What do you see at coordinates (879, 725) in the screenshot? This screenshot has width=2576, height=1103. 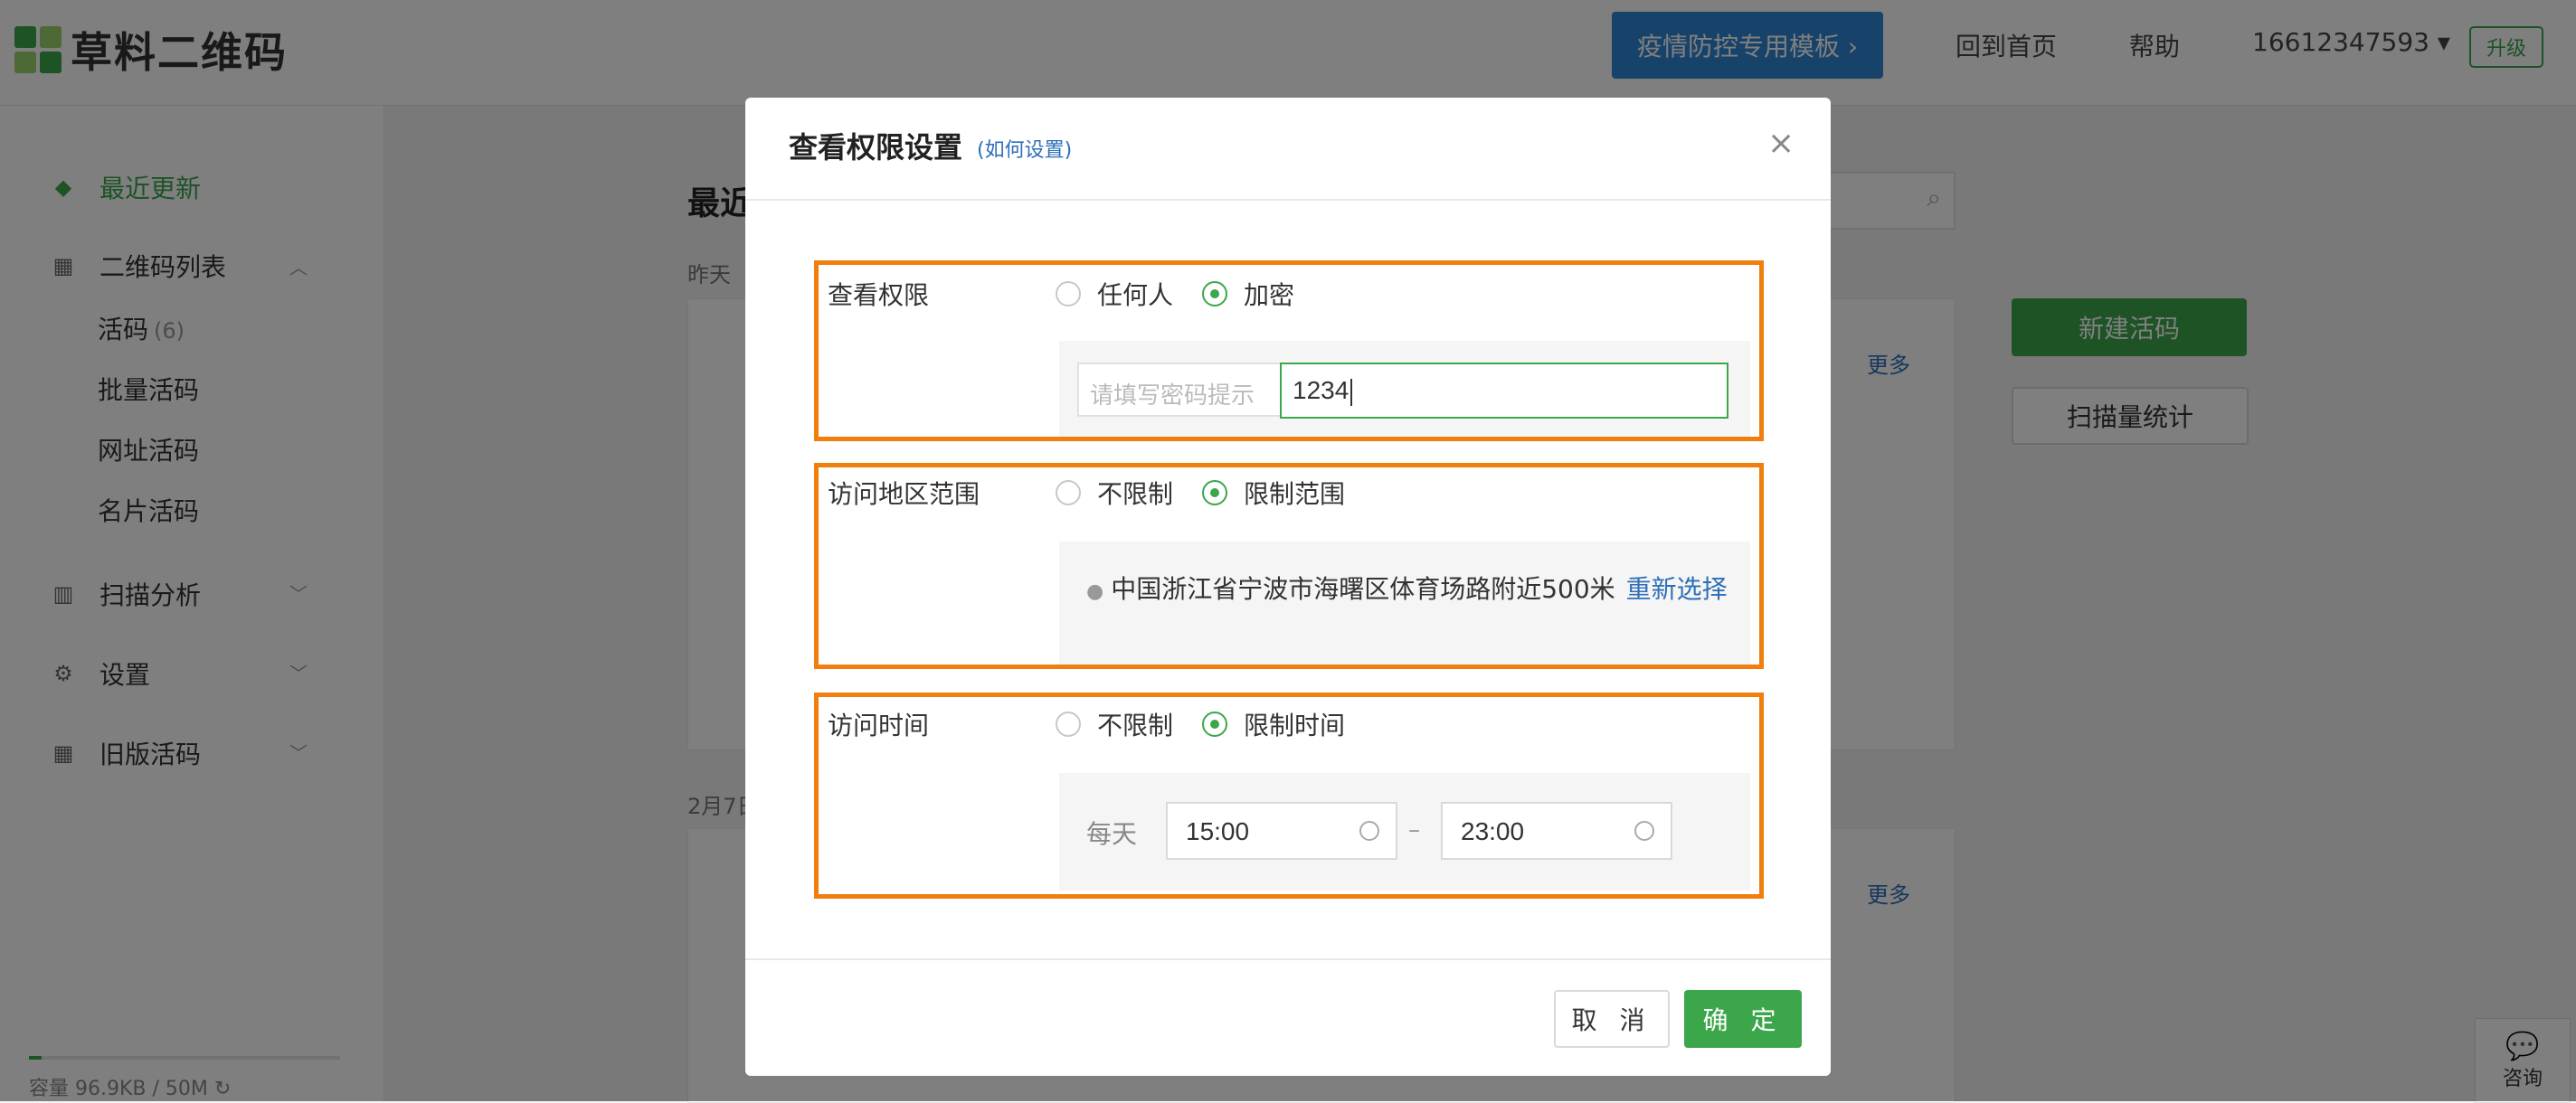 I see `section-label: 访问时间` at bounding box center [879, 725].